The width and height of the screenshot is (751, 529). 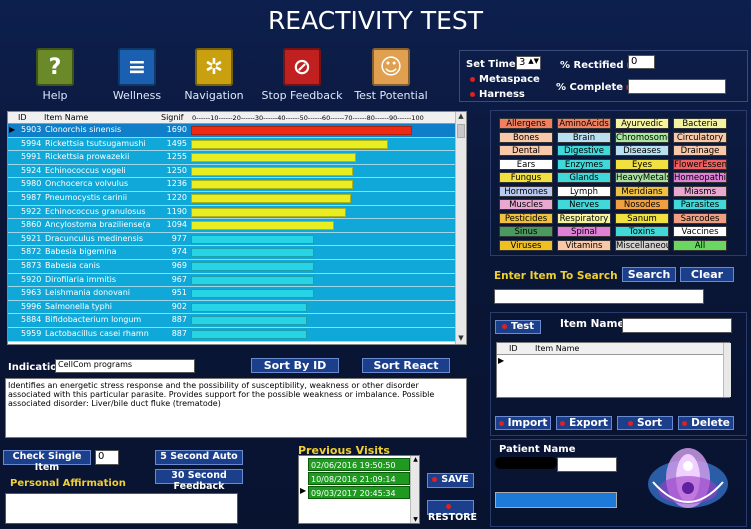 What do you see at coordinates (526, 137) in the screenshot?
I see `category-bones: Bones` at bounding box center [526, 137].